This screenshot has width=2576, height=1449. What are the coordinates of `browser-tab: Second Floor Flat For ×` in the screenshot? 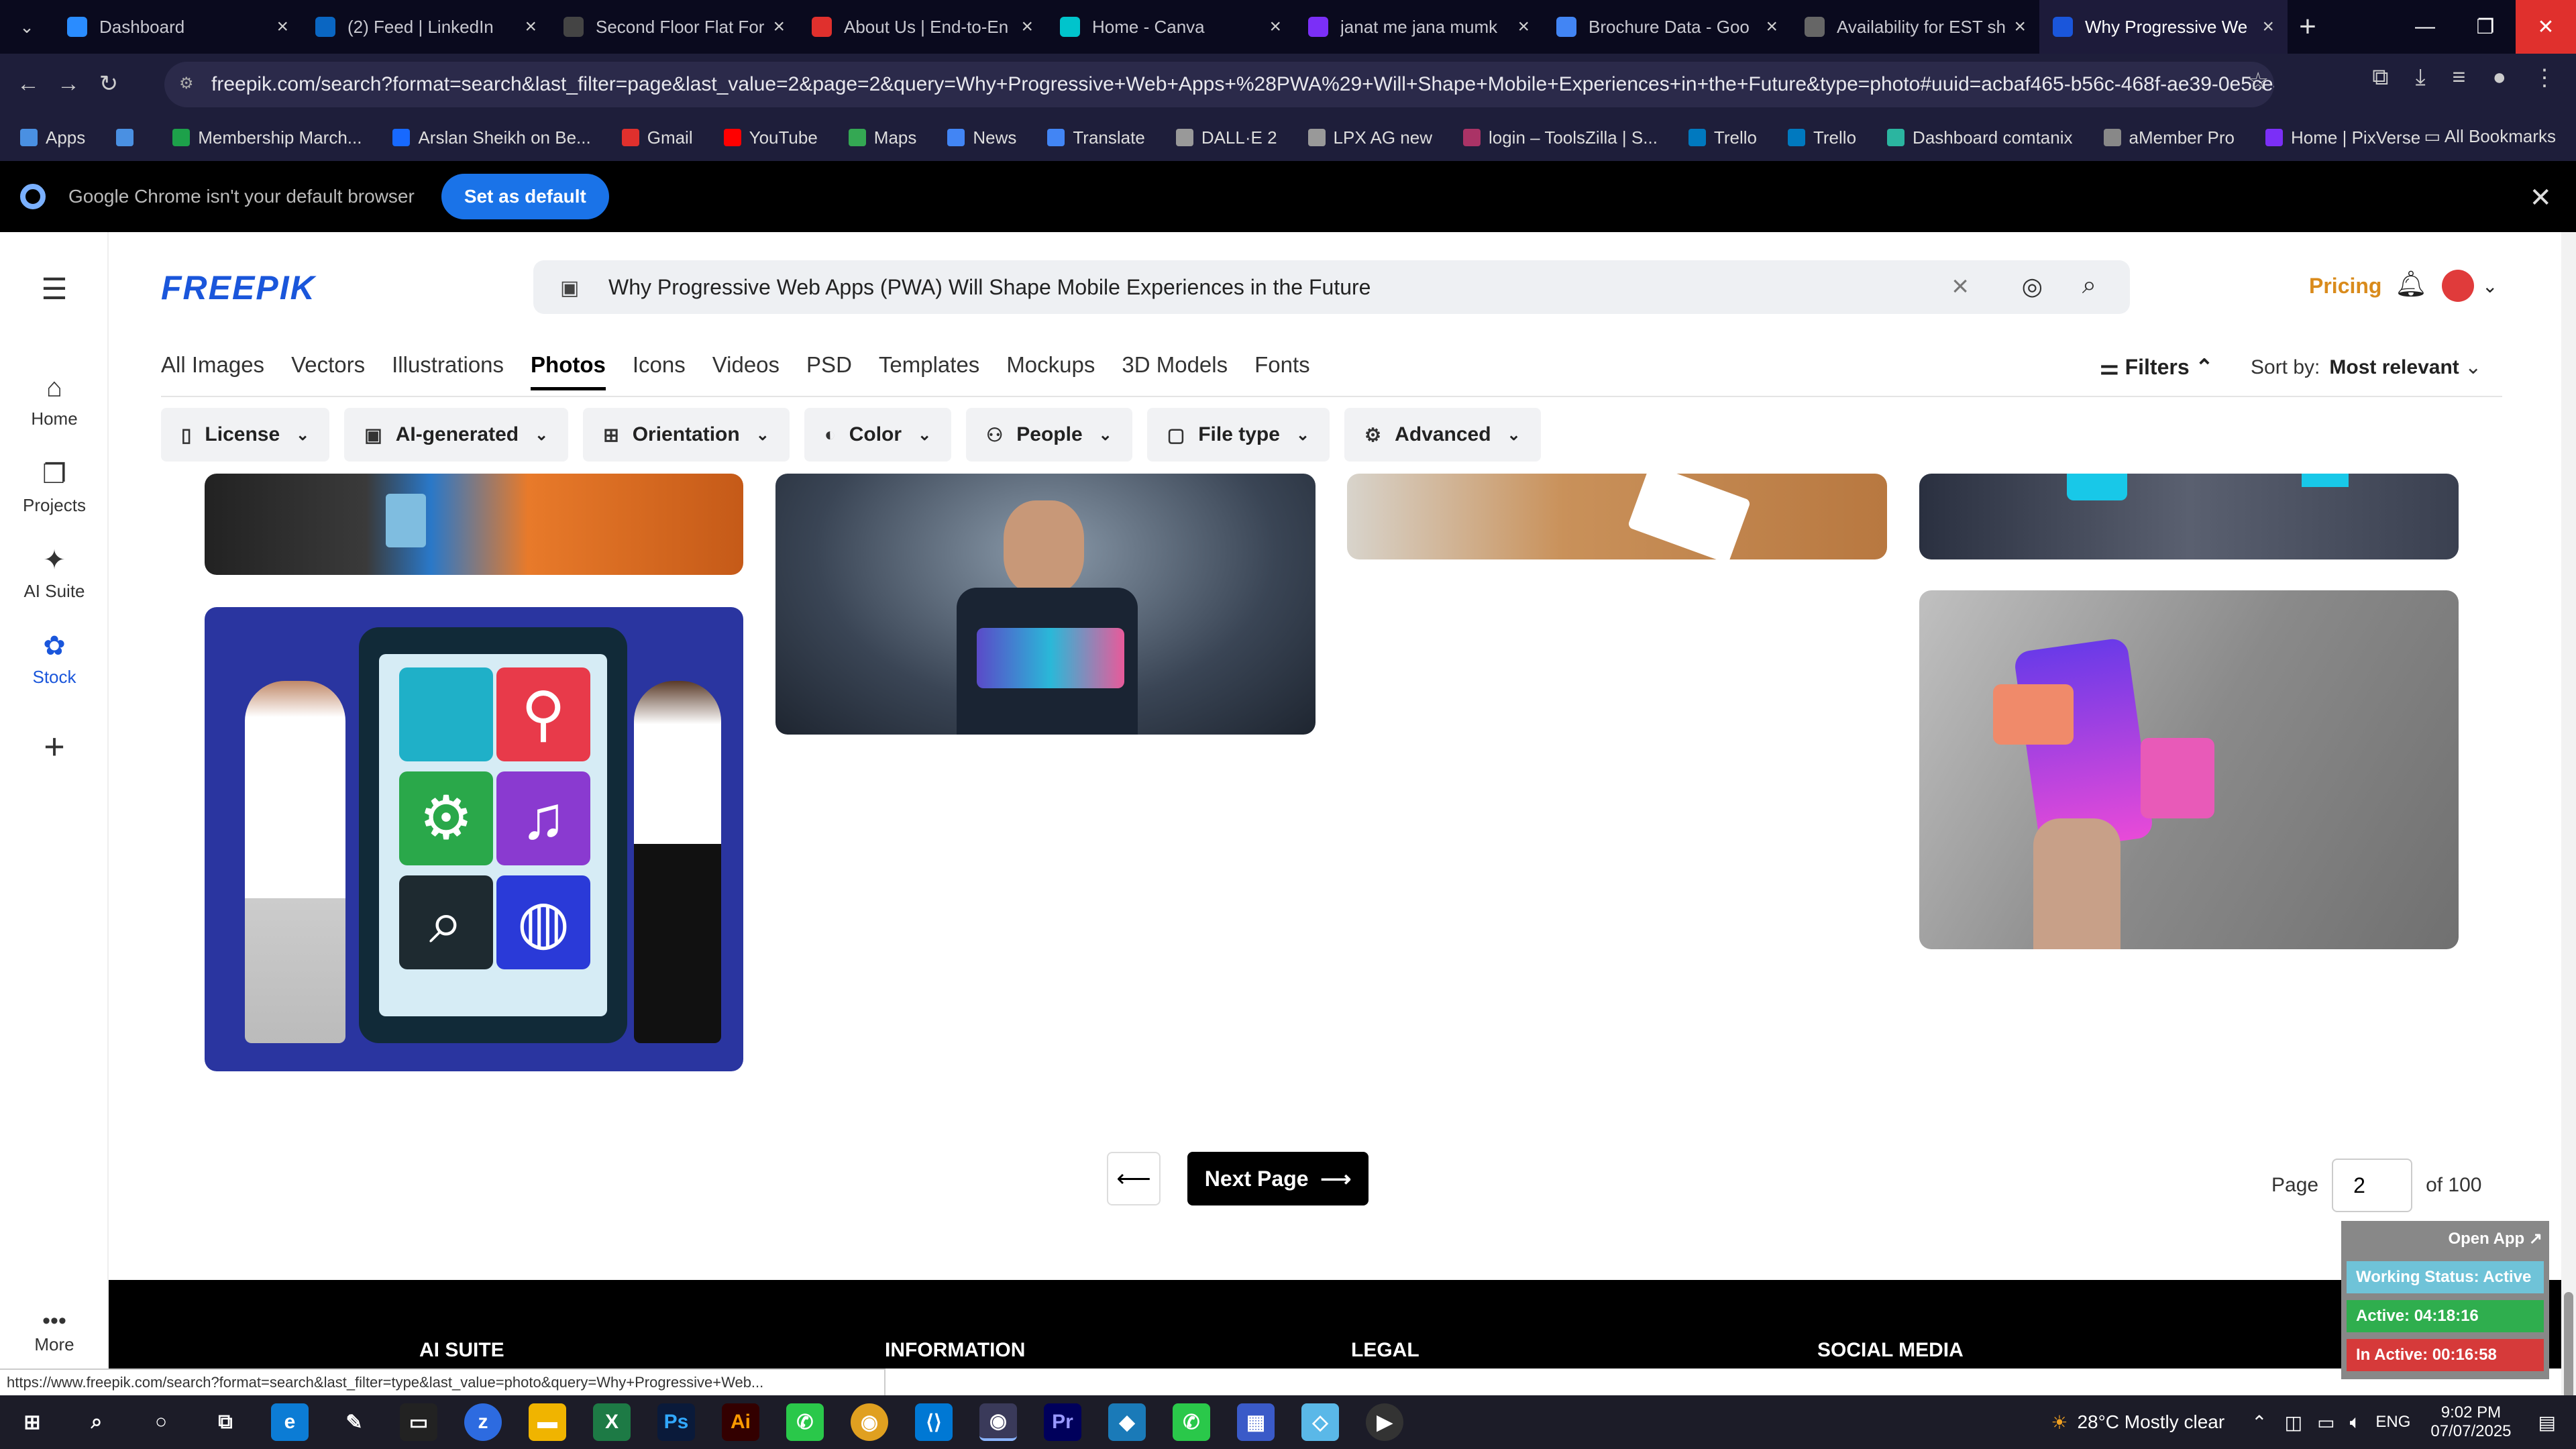 It's located at (674, 27).